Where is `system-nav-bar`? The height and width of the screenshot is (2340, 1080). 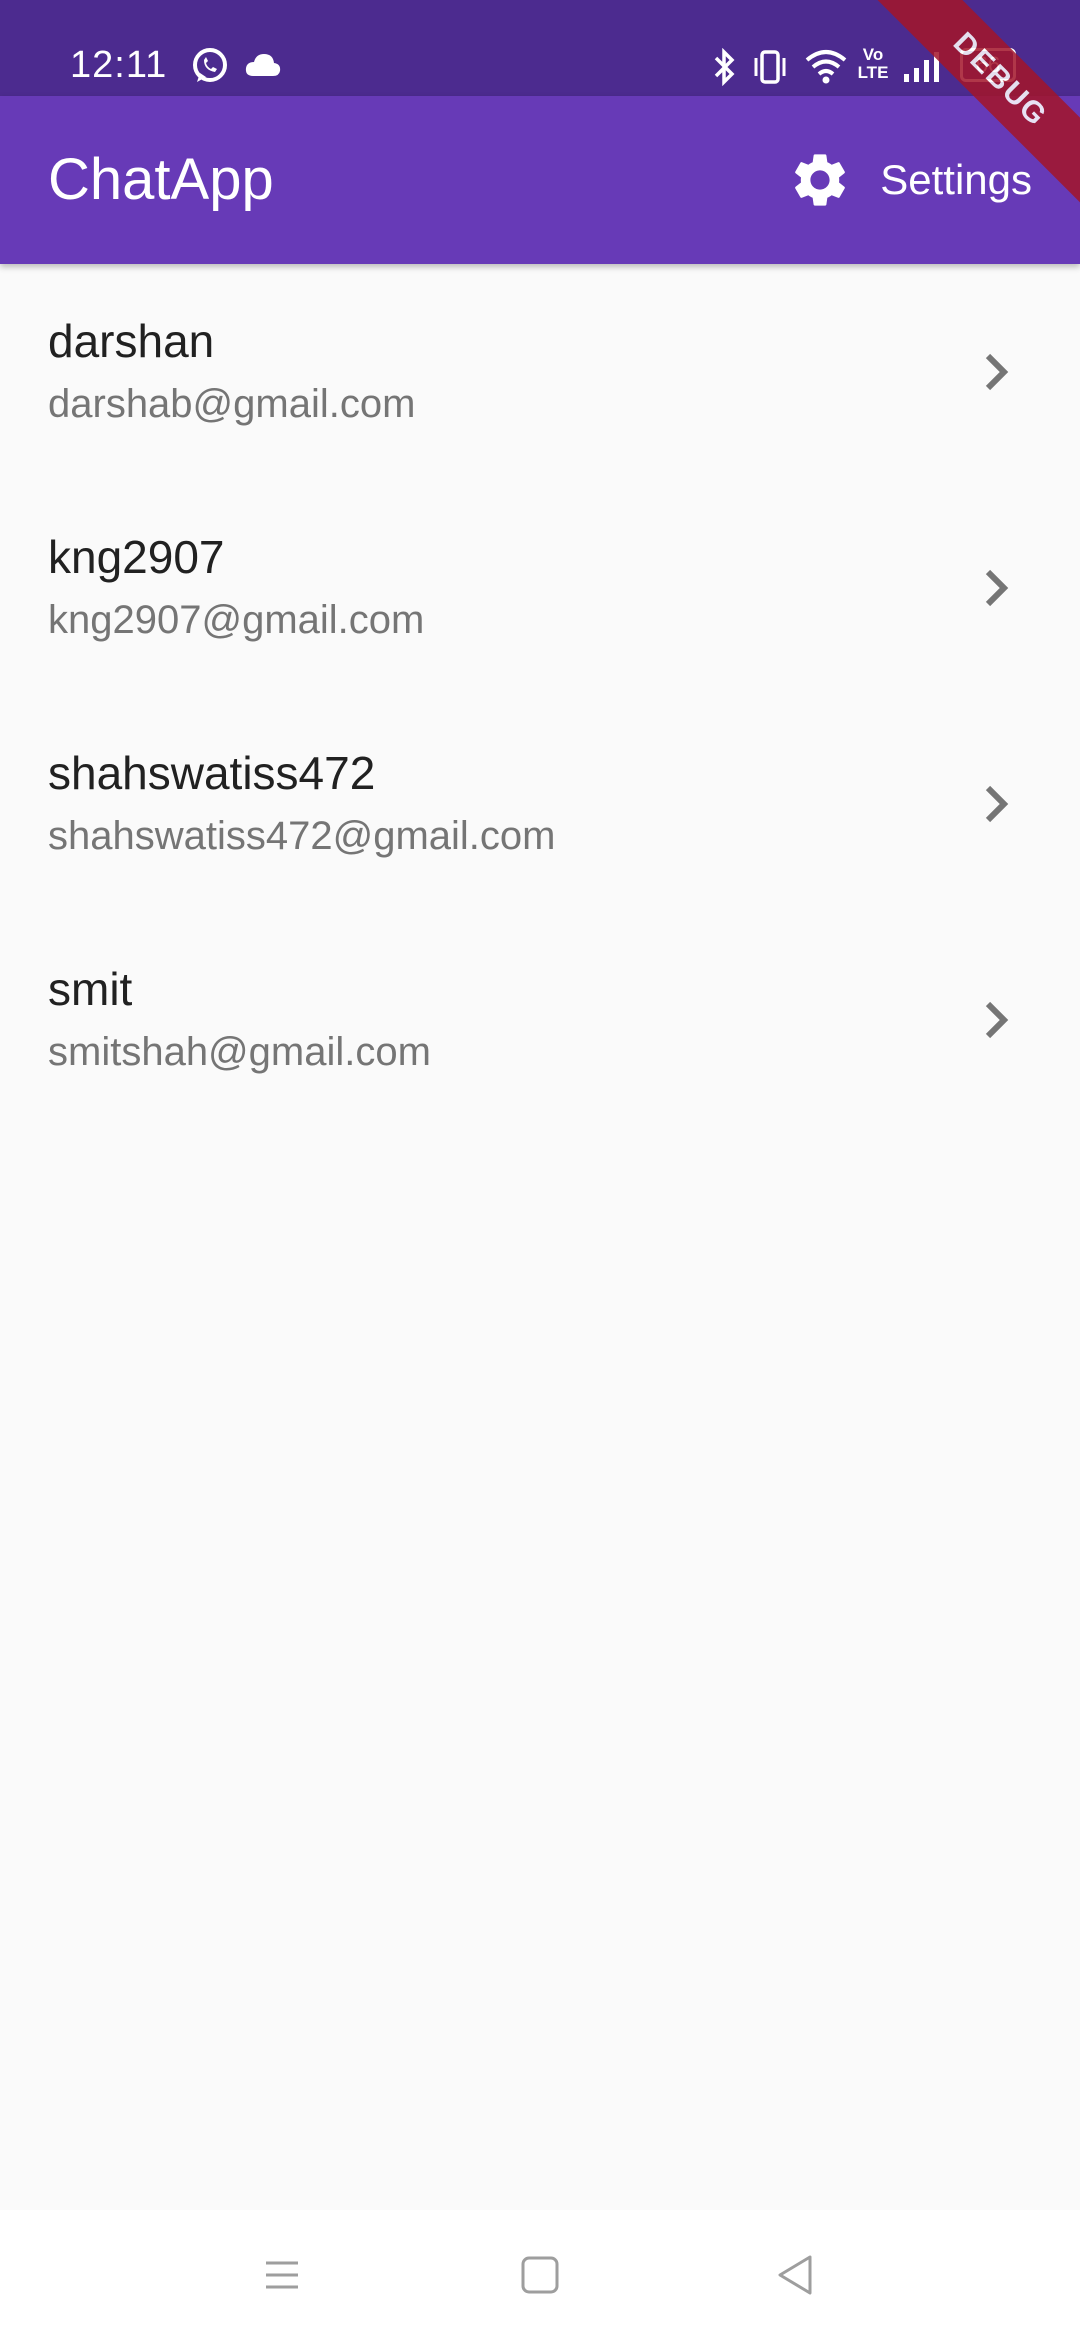 system-nav-bar is located at coordinates (540, 2275).